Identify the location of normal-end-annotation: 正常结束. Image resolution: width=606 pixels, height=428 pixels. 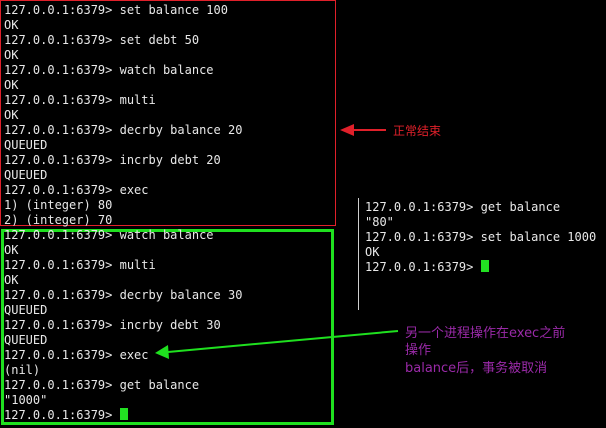
(417, 131).